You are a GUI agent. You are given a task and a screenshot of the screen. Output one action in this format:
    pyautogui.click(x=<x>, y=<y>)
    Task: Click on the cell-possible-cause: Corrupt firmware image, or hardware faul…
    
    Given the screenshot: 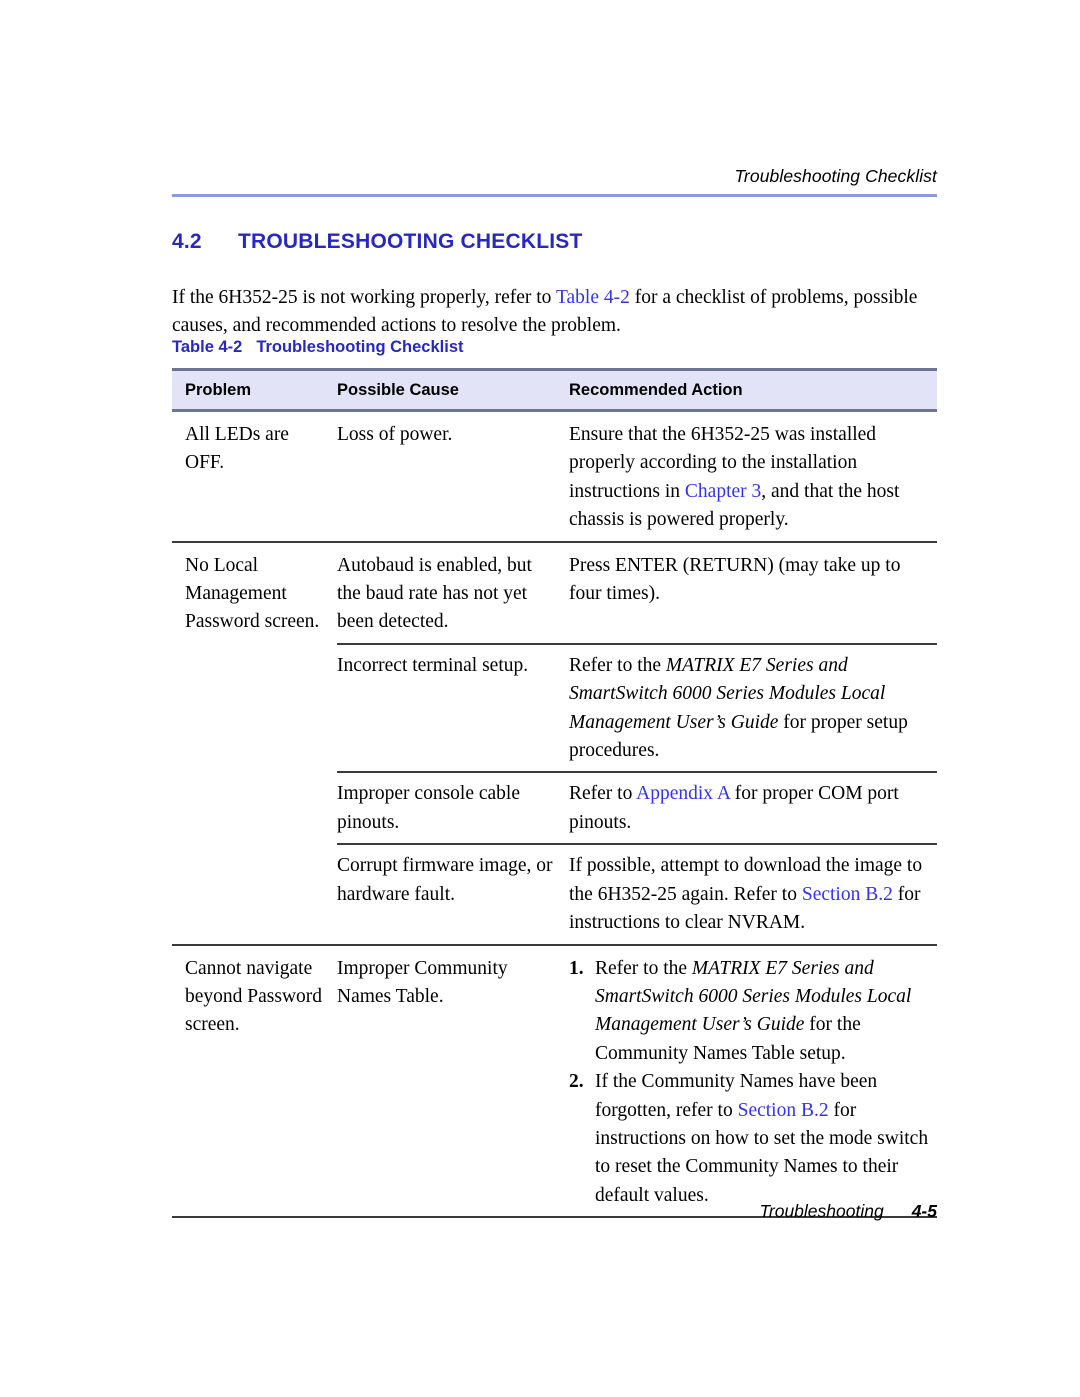 What is the action you would take?
    pyautogui.click(x=445, y=880)
    